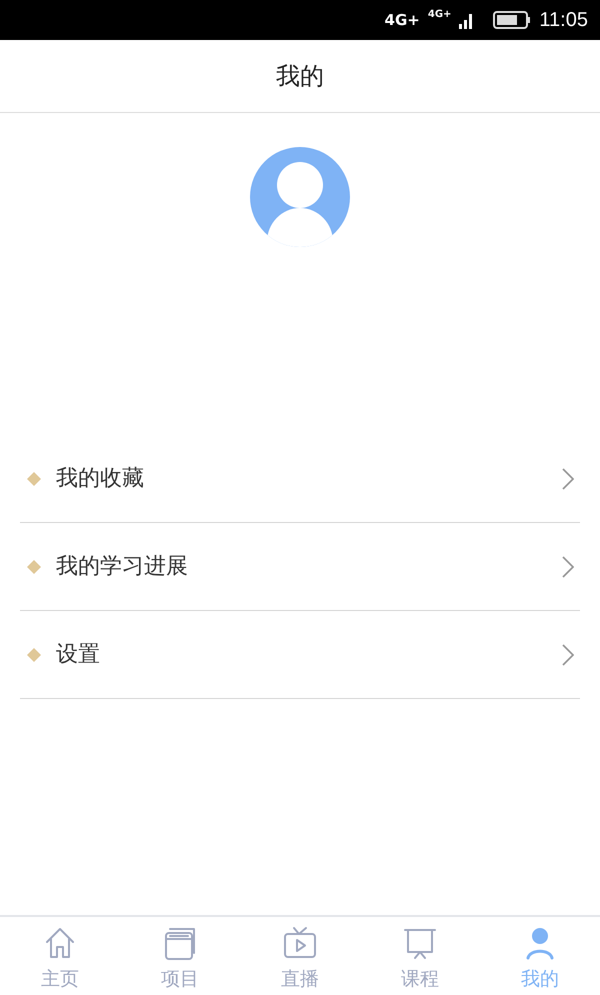 The height and width of the screenshot is (995, 600). What do you see at coordinates (180, 943) in the screenshot?
I see `stacked-window-icon` at bounding box center [180, 943].